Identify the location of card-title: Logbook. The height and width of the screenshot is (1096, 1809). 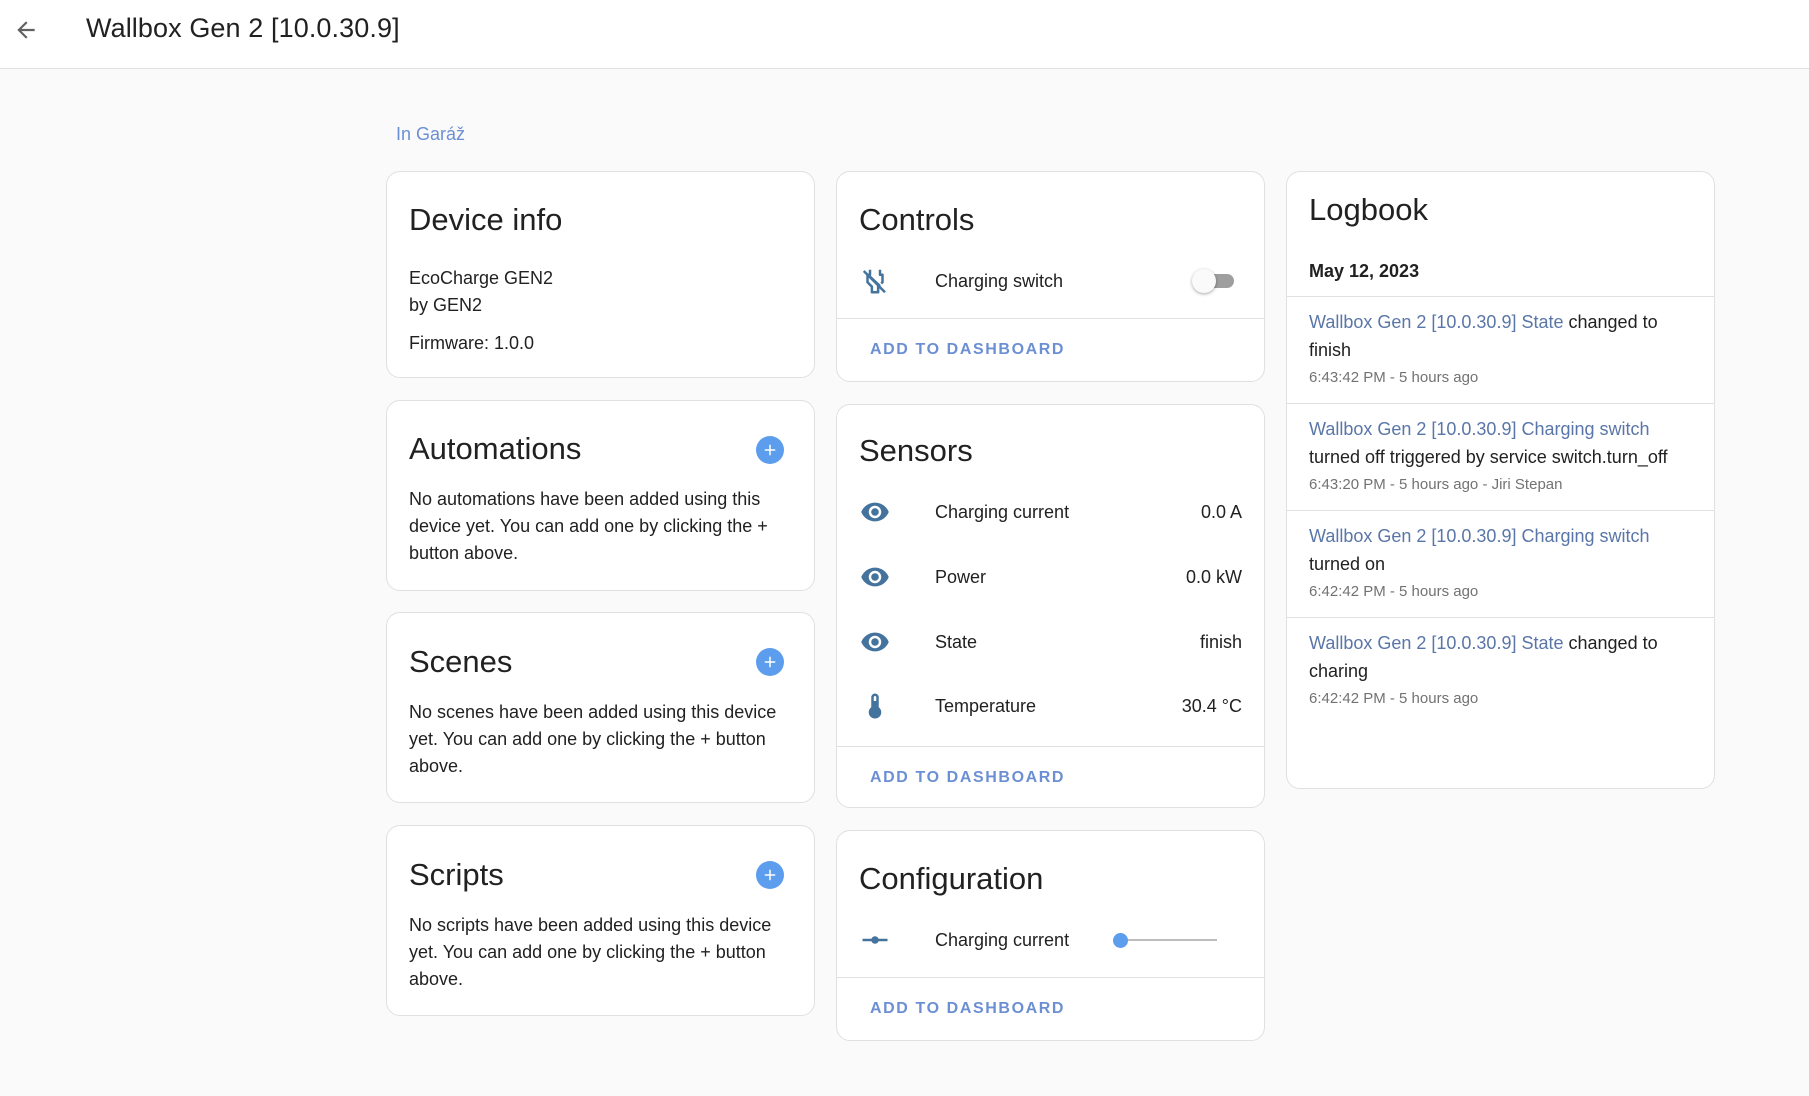
(1368, 209).